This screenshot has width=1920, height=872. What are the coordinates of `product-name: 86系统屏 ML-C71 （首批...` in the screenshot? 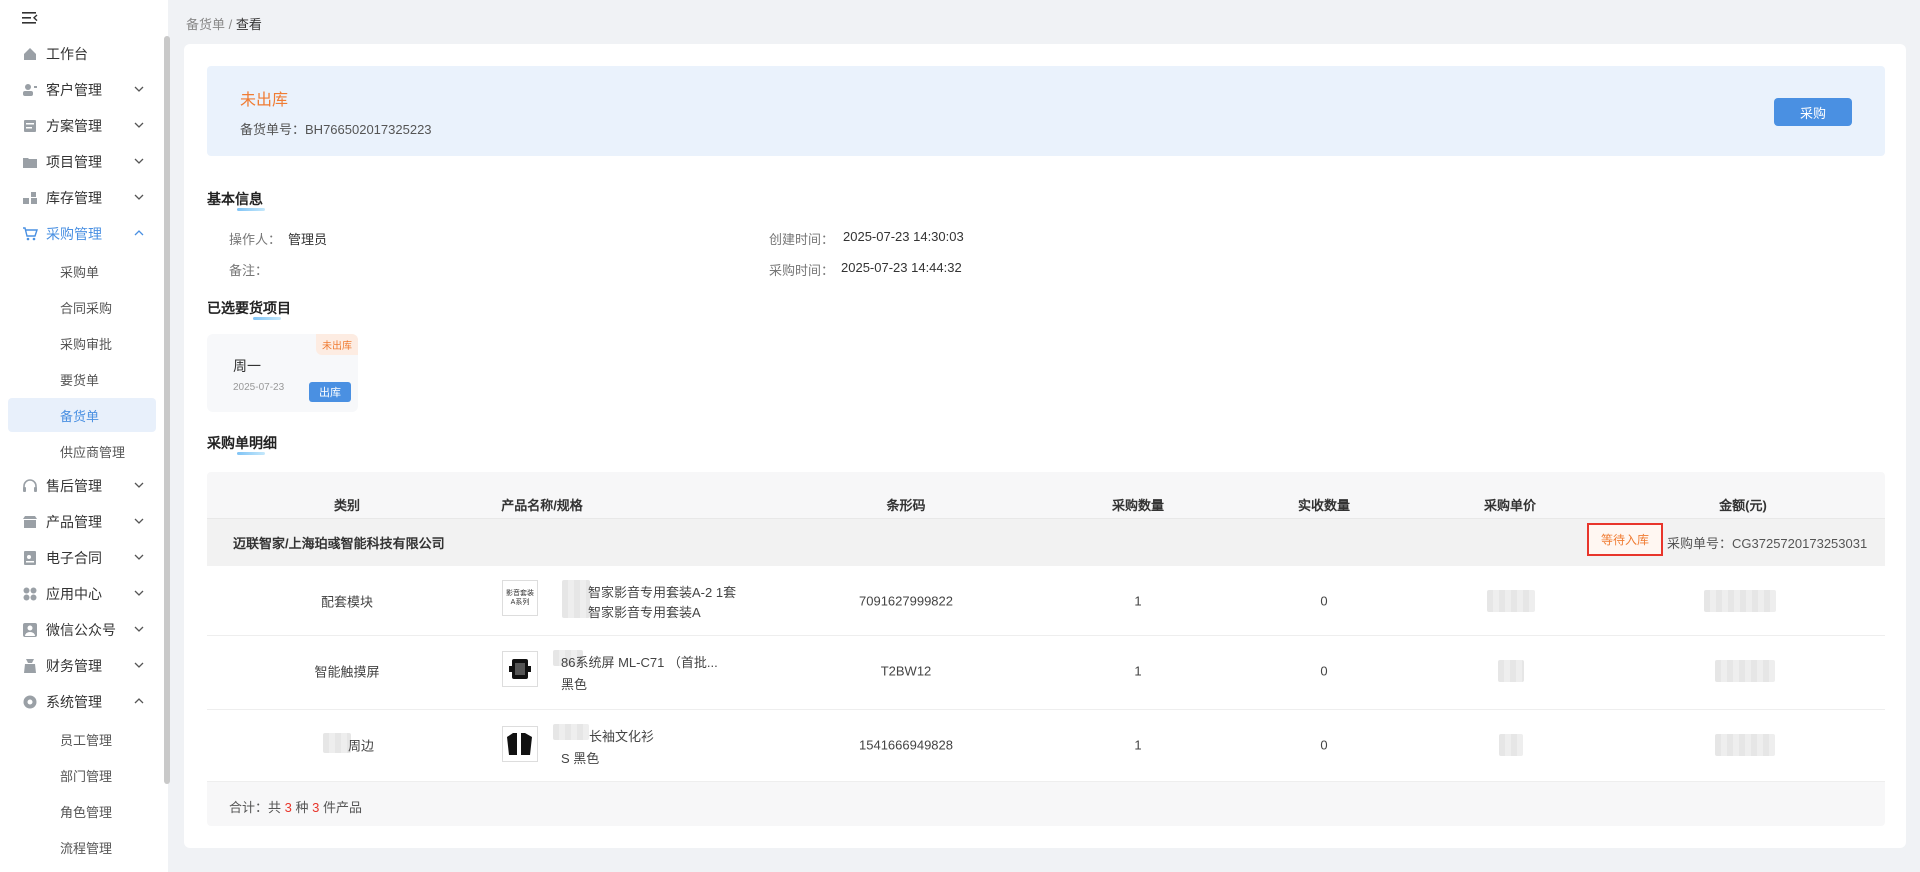 It's located at (639, 662).